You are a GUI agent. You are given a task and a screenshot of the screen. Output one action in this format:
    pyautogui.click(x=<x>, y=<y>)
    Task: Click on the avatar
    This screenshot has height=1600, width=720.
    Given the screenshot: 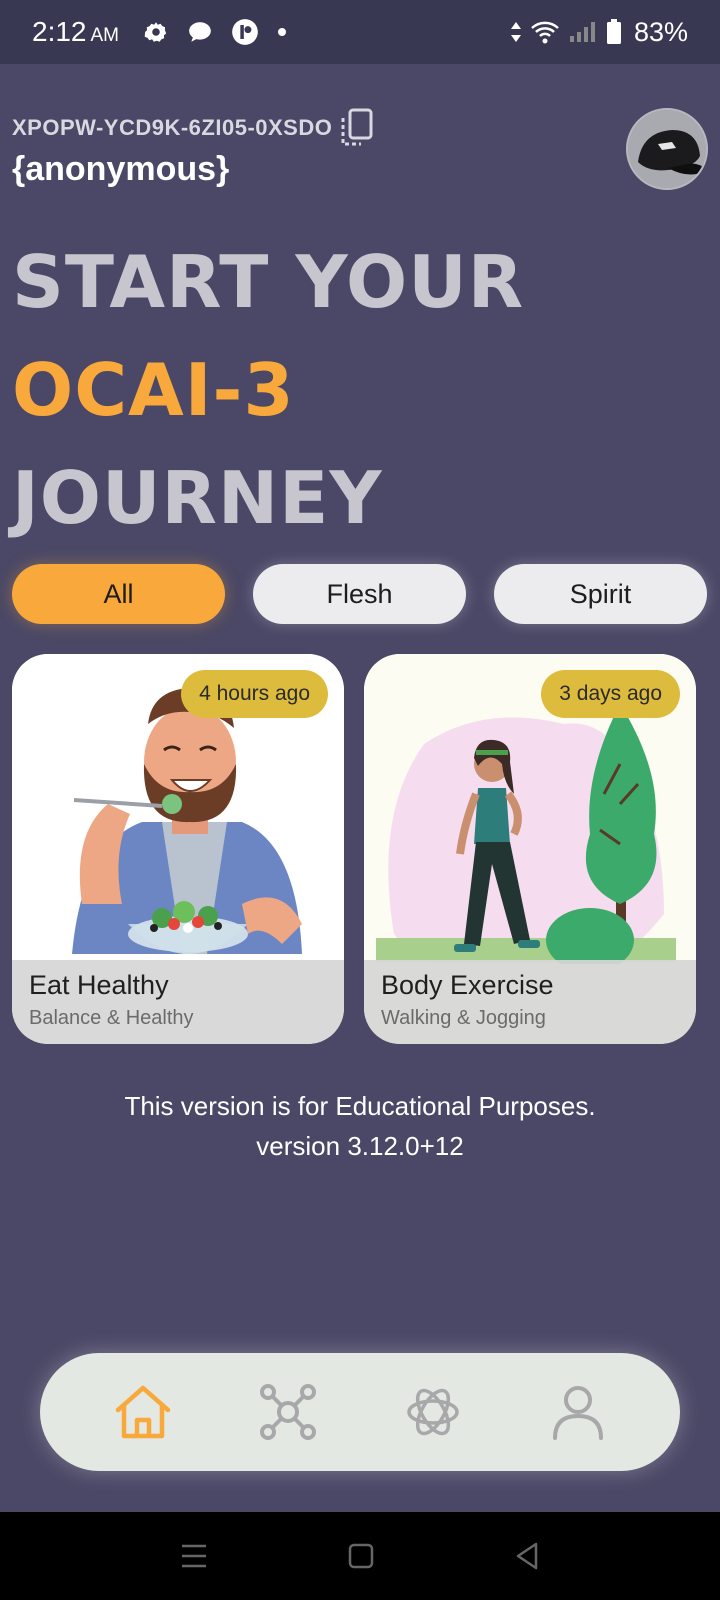 What is the action you would take?
    pyautogui.click(x=667, y=149)
    